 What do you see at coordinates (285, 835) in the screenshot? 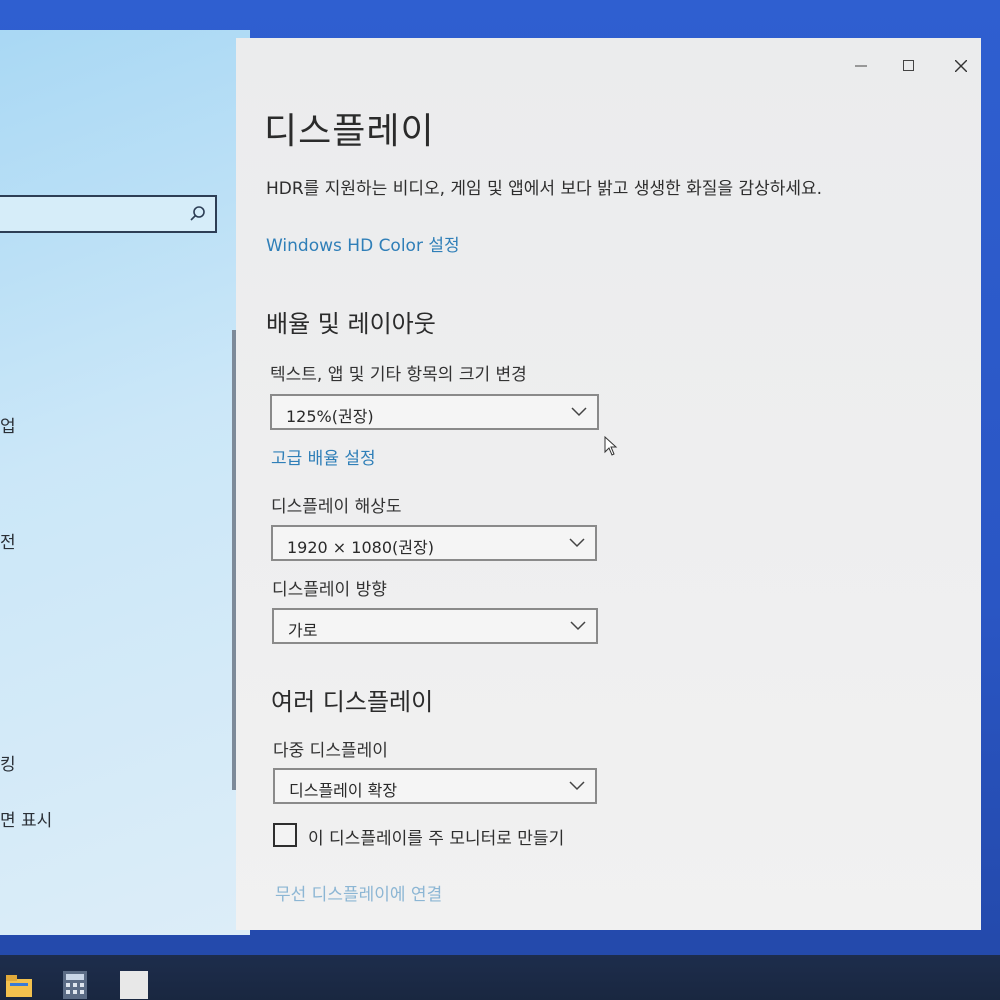
I see `main-display-checkbox` at bounding box center [285, 835].